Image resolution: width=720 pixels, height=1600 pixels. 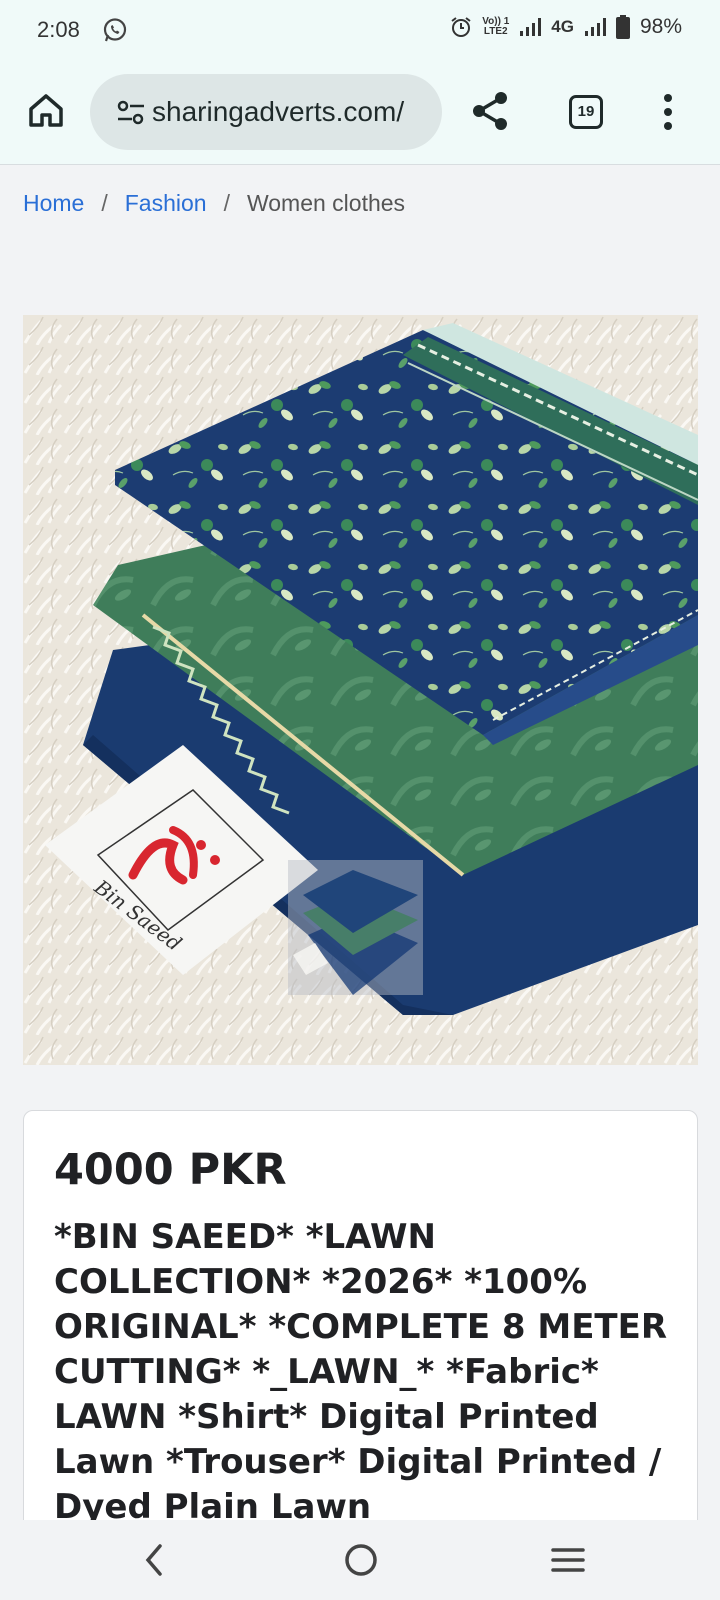 What do you see at coordinates (622, 27) in the screenshot?
I see `battery-icon` at bounding box center [622, 27].